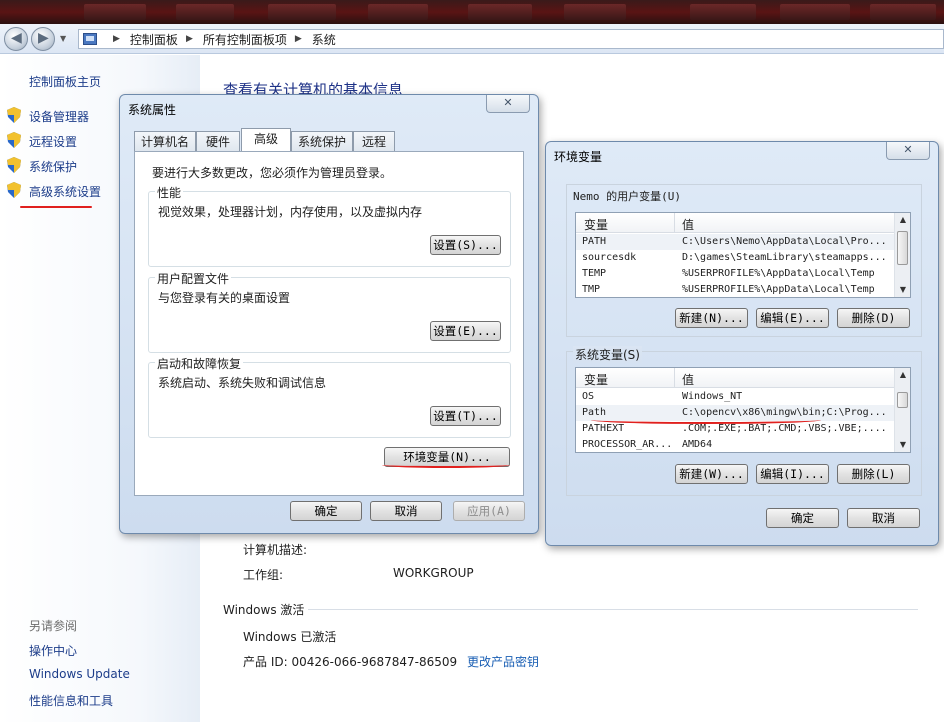 The width and height of the screenshot is (944, 722). I want to click on taskbar, so click(472, 12).